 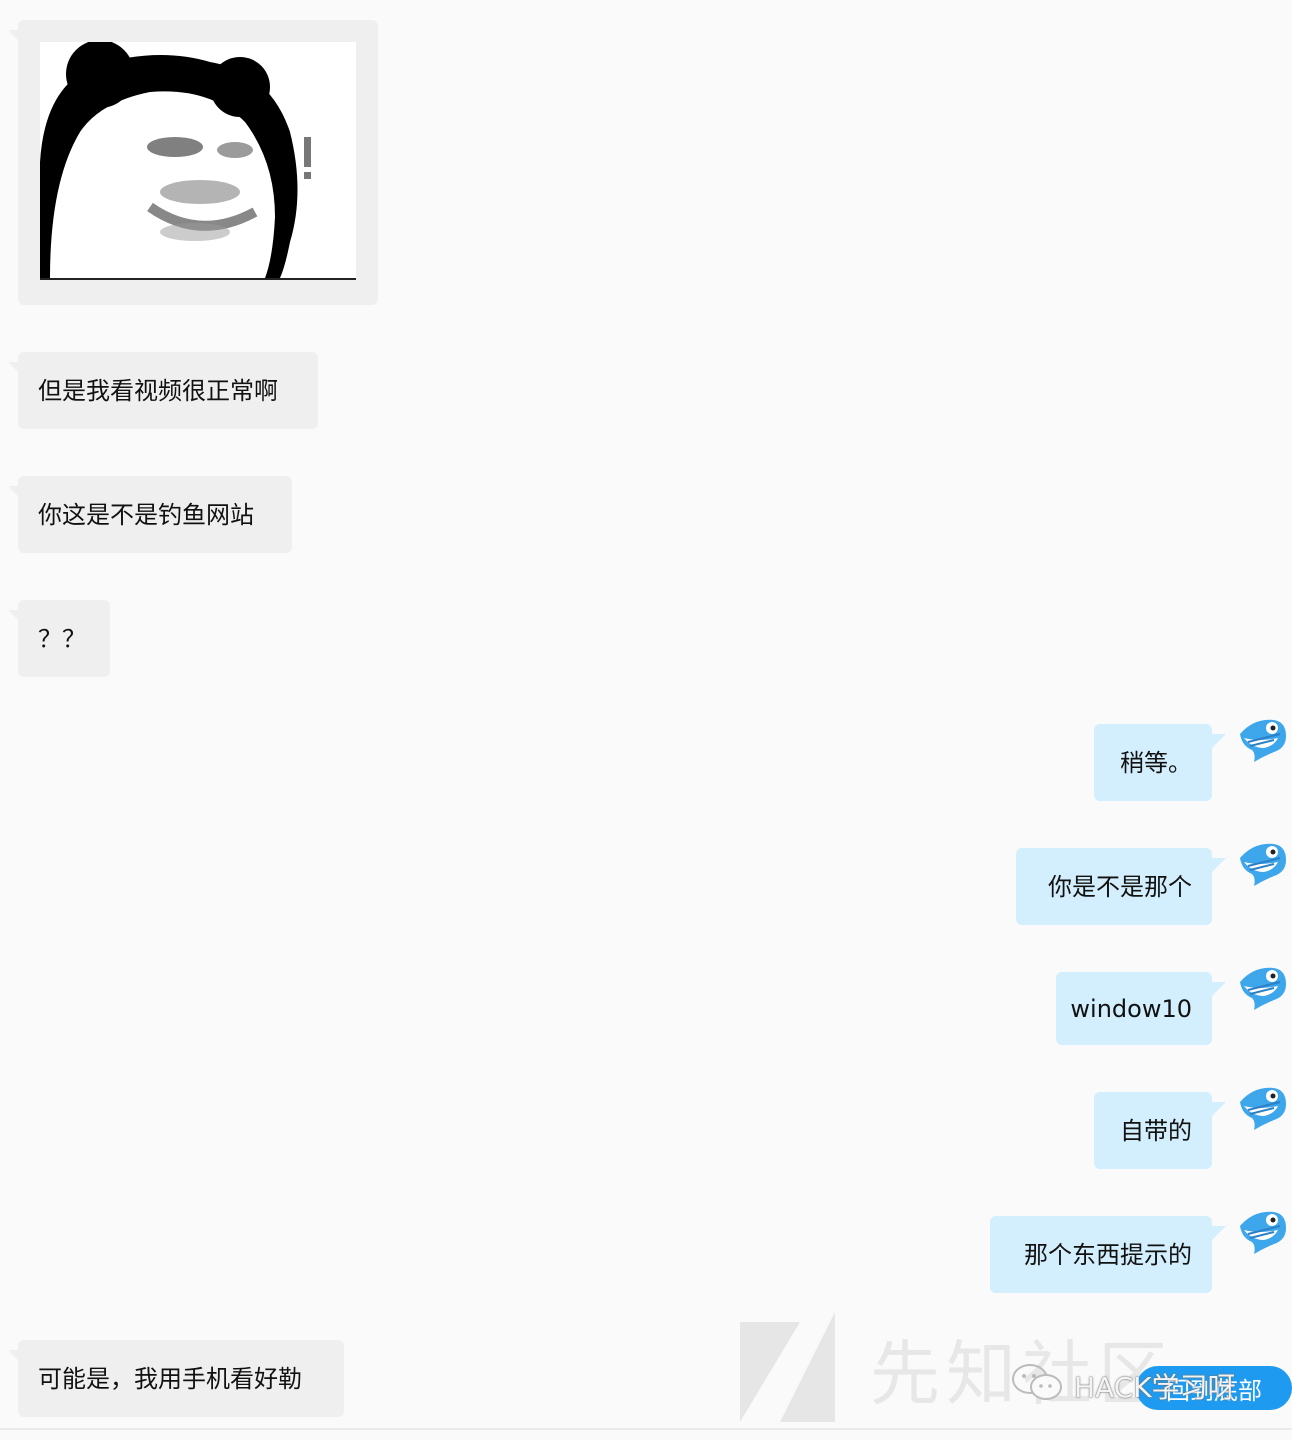 What do you see at coordinates (198, 161) in the screenshot?
I see `panda-sticker-image` at bounding box center [198, 161].